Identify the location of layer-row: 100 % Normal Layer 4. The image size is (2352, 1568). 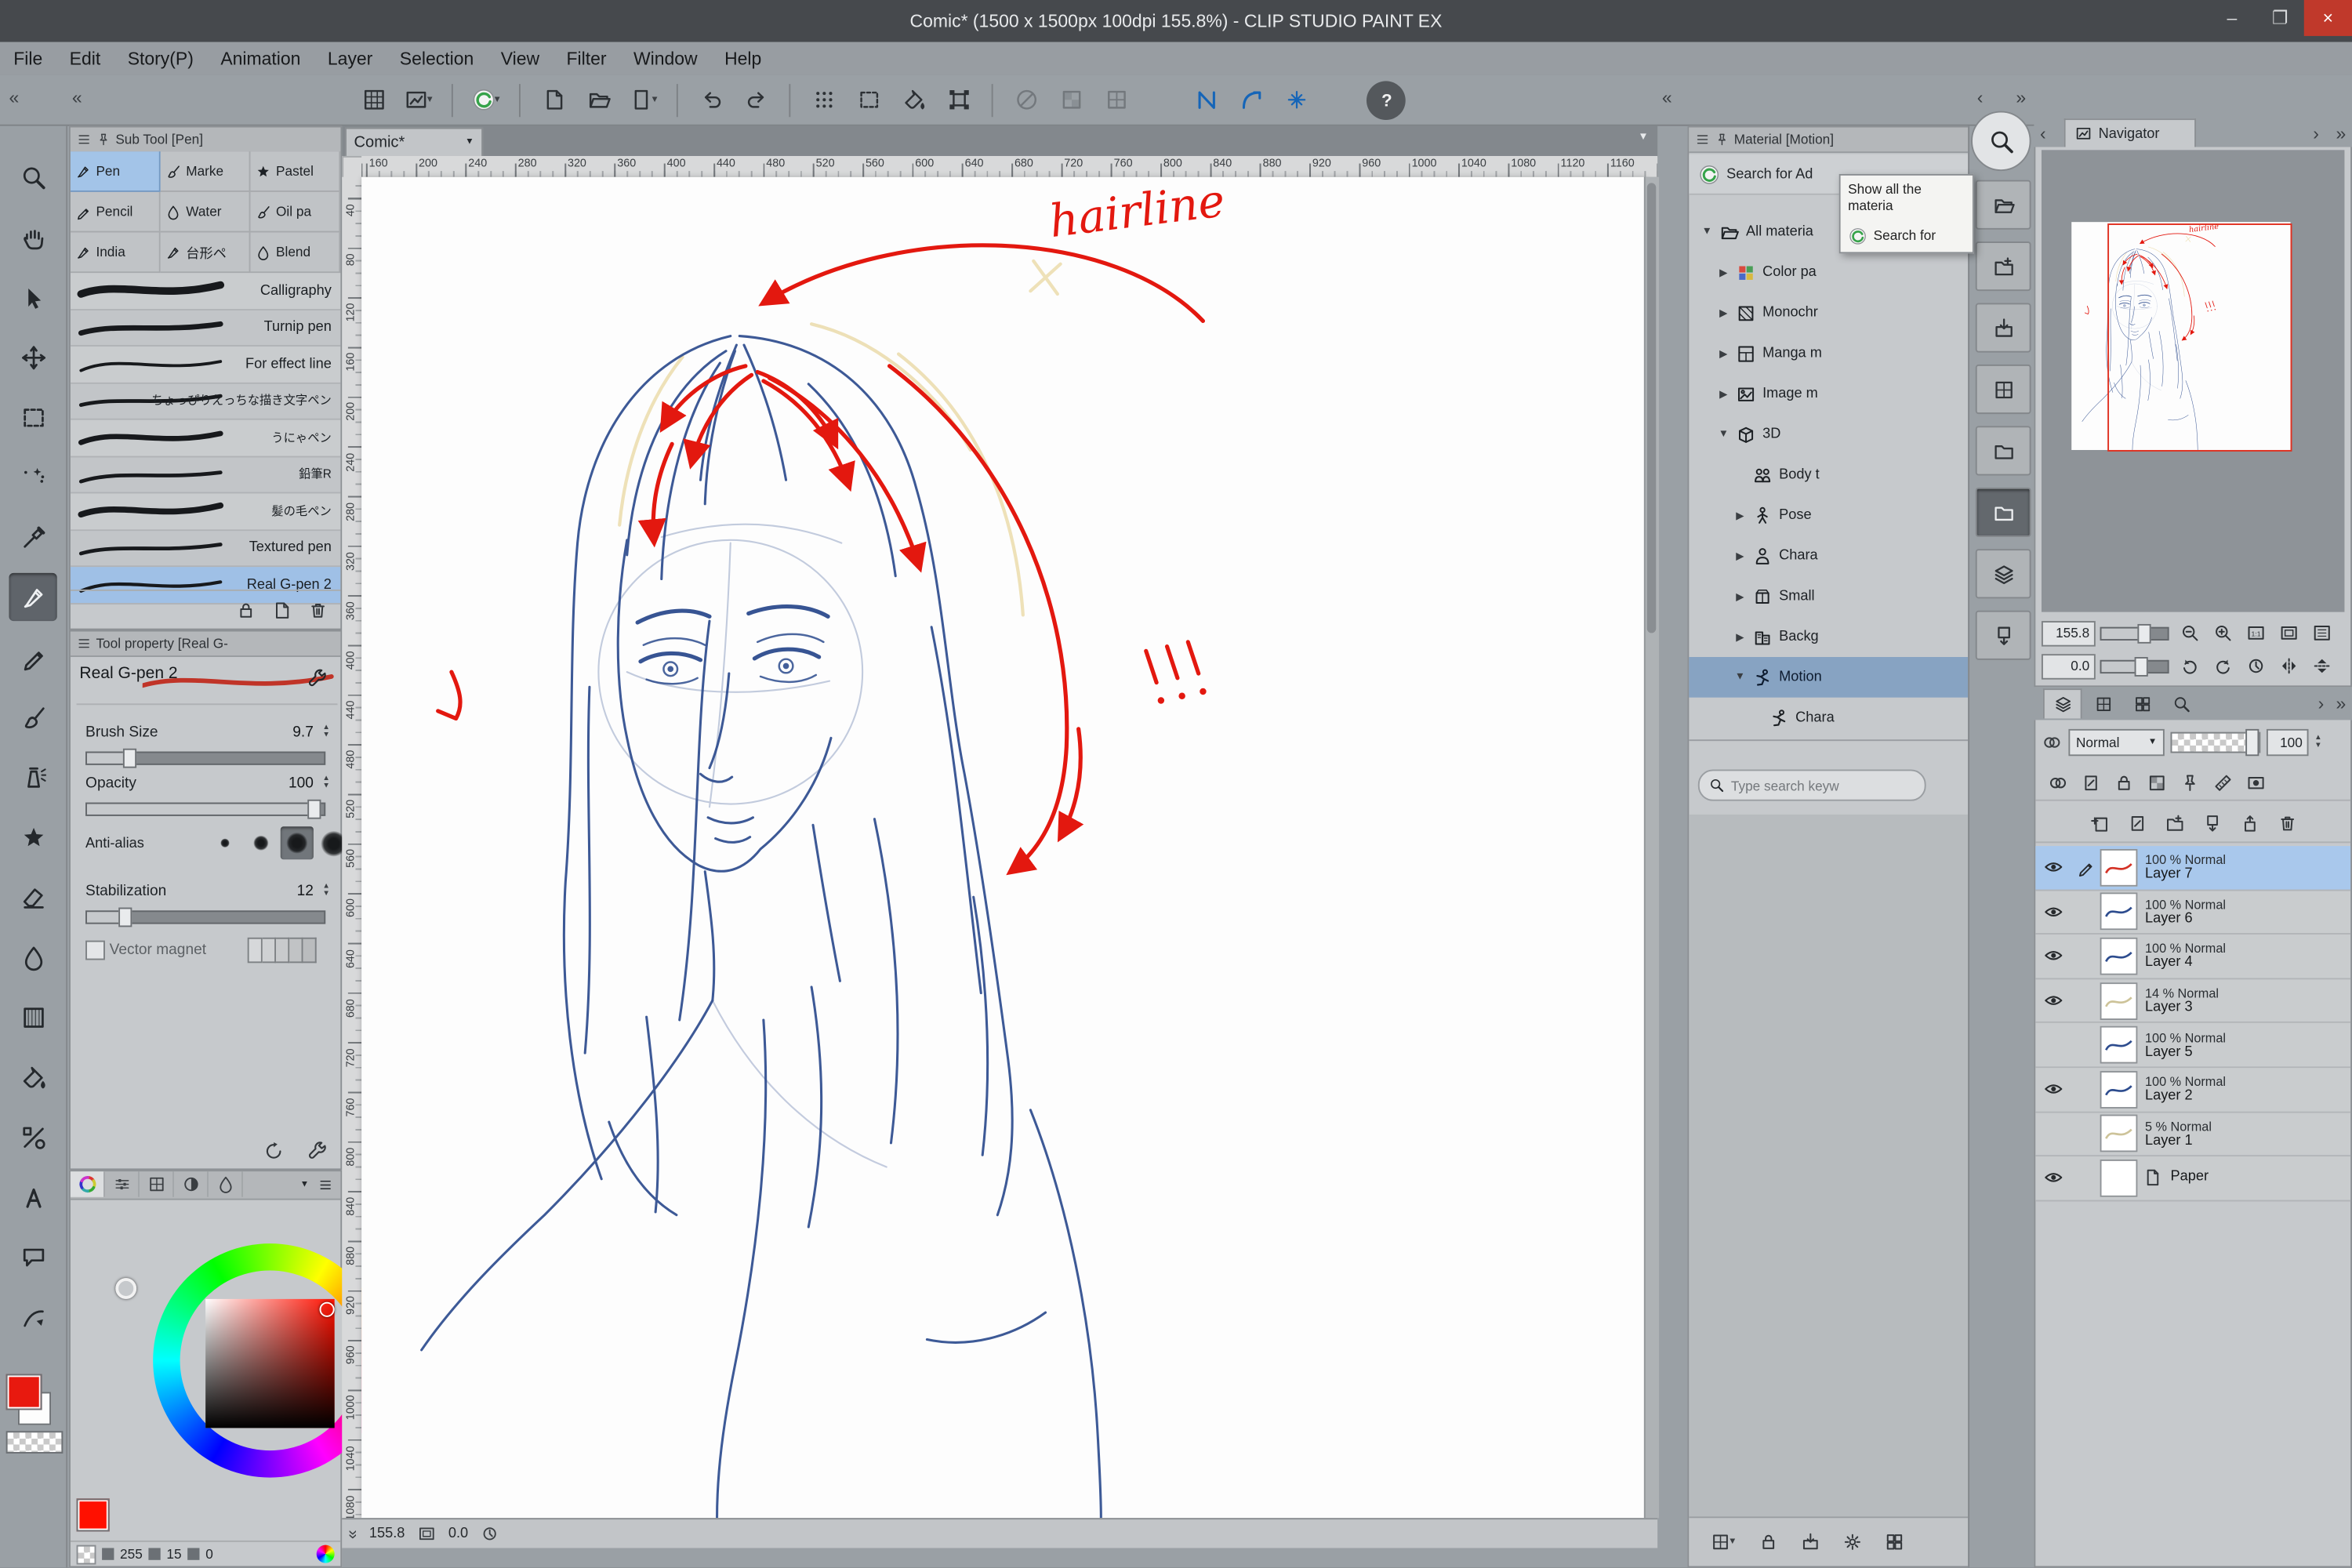
(2193, 957).